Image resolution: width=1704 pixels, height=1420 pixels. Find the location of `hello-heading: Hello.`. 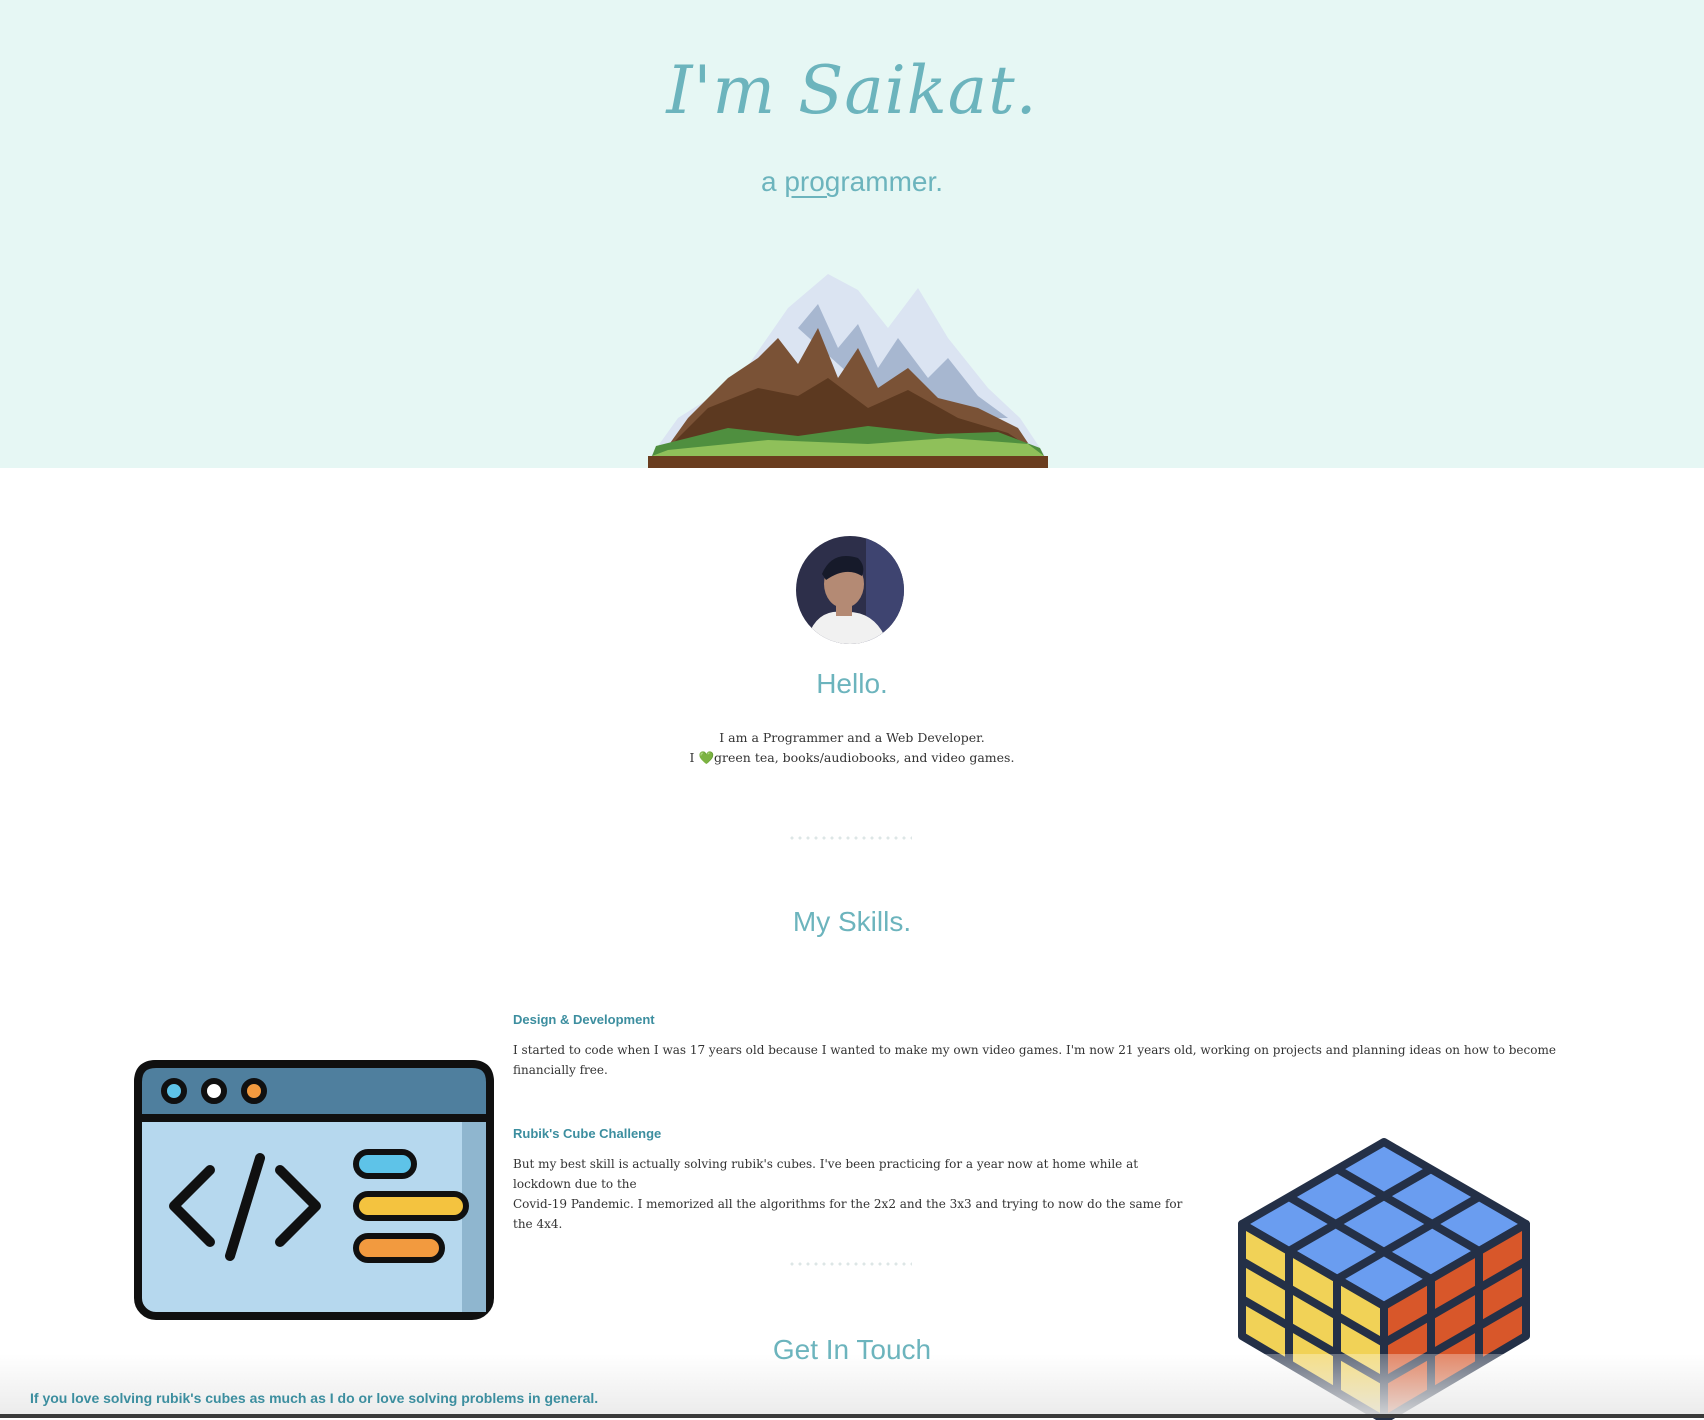

hello-heading: Hello. is located at coordinates (852, 683).